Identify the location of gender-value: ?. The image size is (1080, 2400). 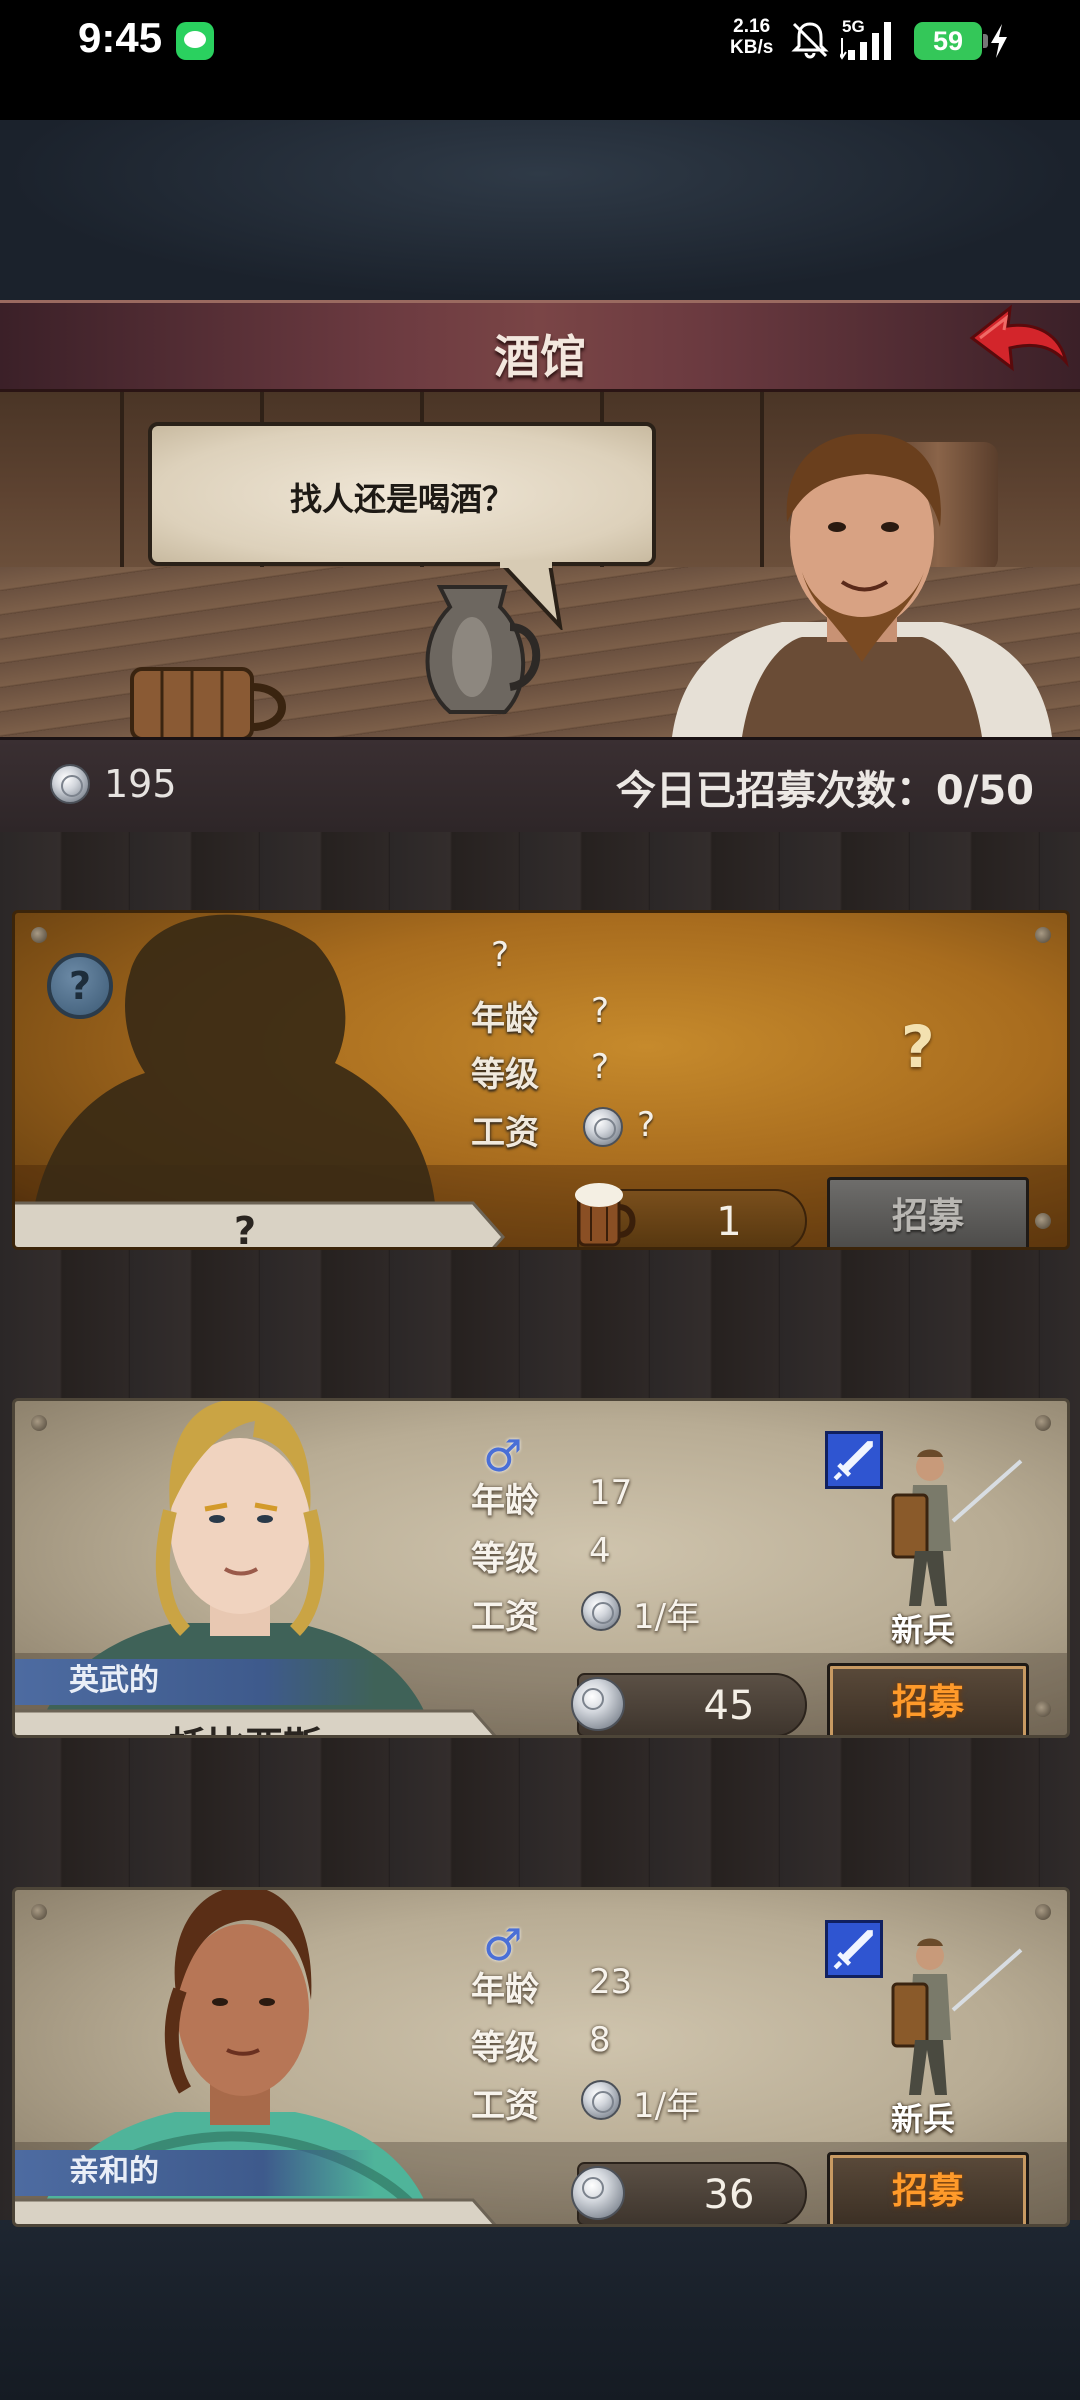
(500, 955).